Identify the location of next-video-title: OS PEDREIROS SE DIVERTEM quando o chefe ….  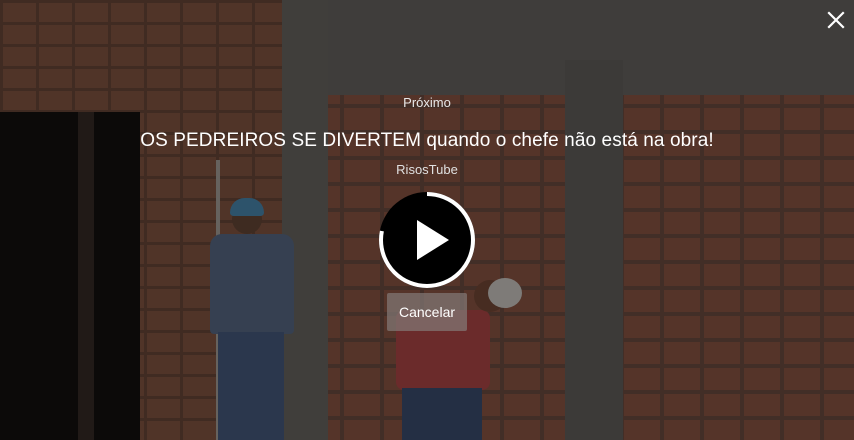
(427, 141).